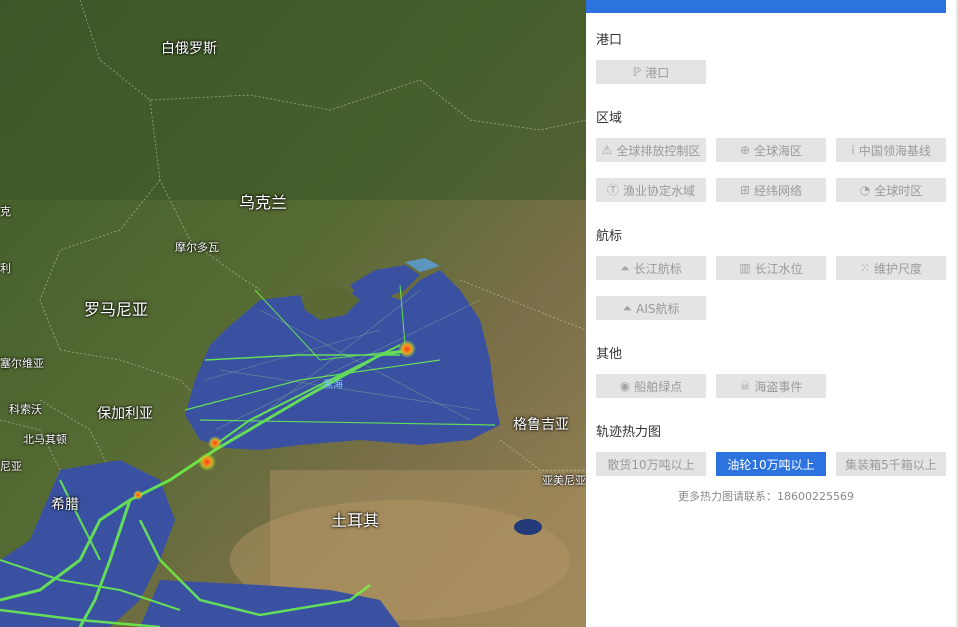  Describe the element at coordinates (745, 386) in the screenshot. I see `pirate-icon: ☠` at that location.